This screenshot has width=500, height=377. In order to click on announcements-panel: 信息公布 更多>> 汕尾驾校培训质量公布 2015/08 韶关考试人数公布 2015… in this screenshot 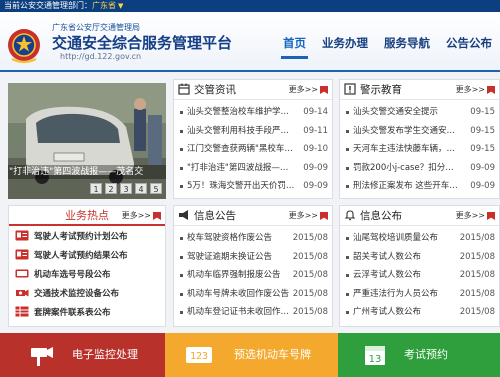, I will do `click(419, 266)`.